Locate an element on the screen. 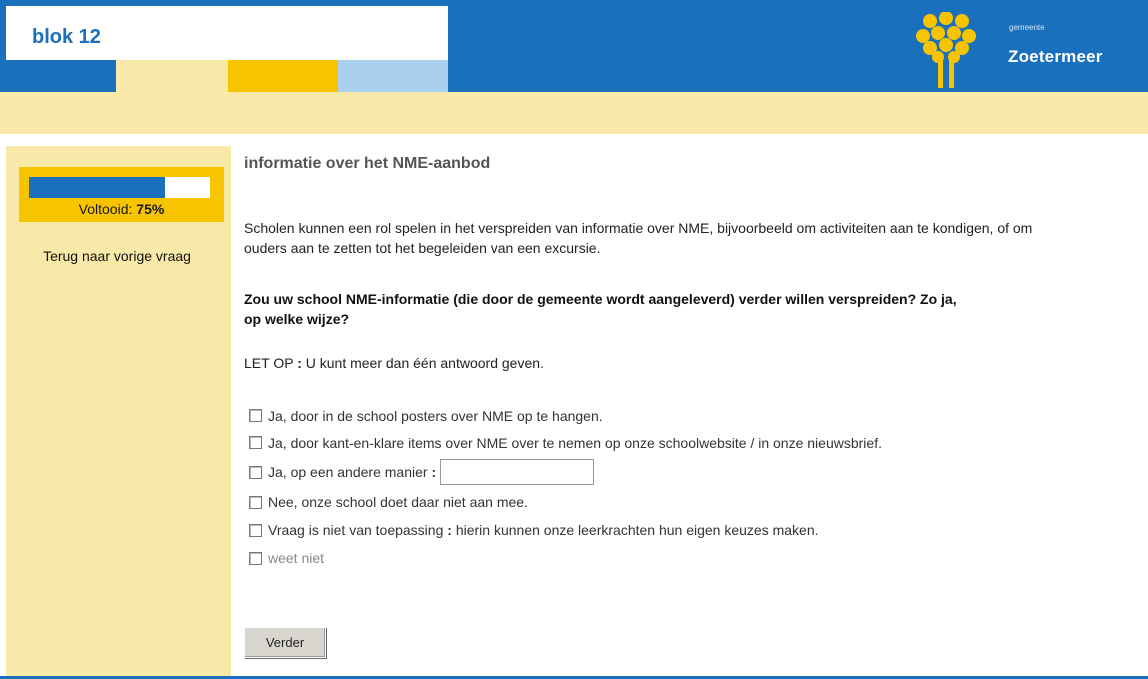 The width and height of the screenshot is (1148, 679). other-way-input is located at coordinates (517, 472).